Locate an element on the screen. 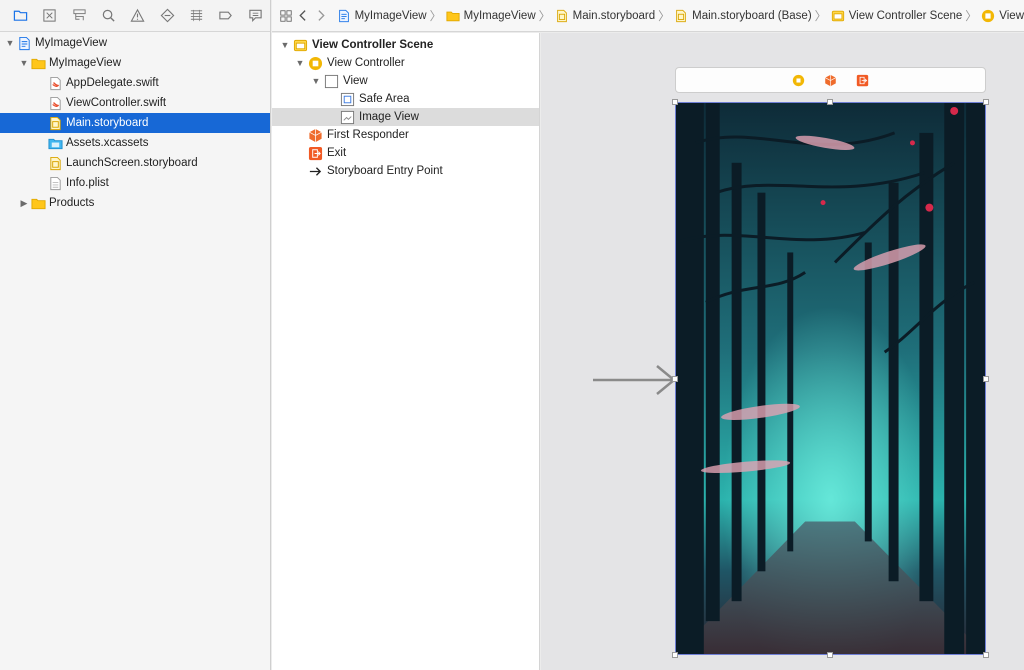 This screenshot has height=670, width=1024. scene-dock is located at coordinates (830, 80).